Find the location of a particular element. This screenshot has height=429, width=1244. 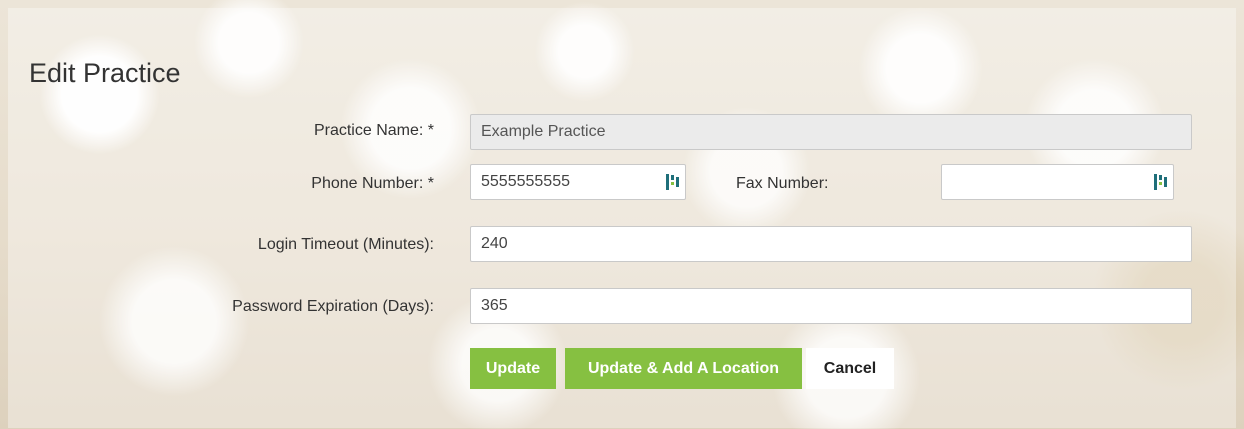

login-timeout-input is located at coordinates (831, 244).